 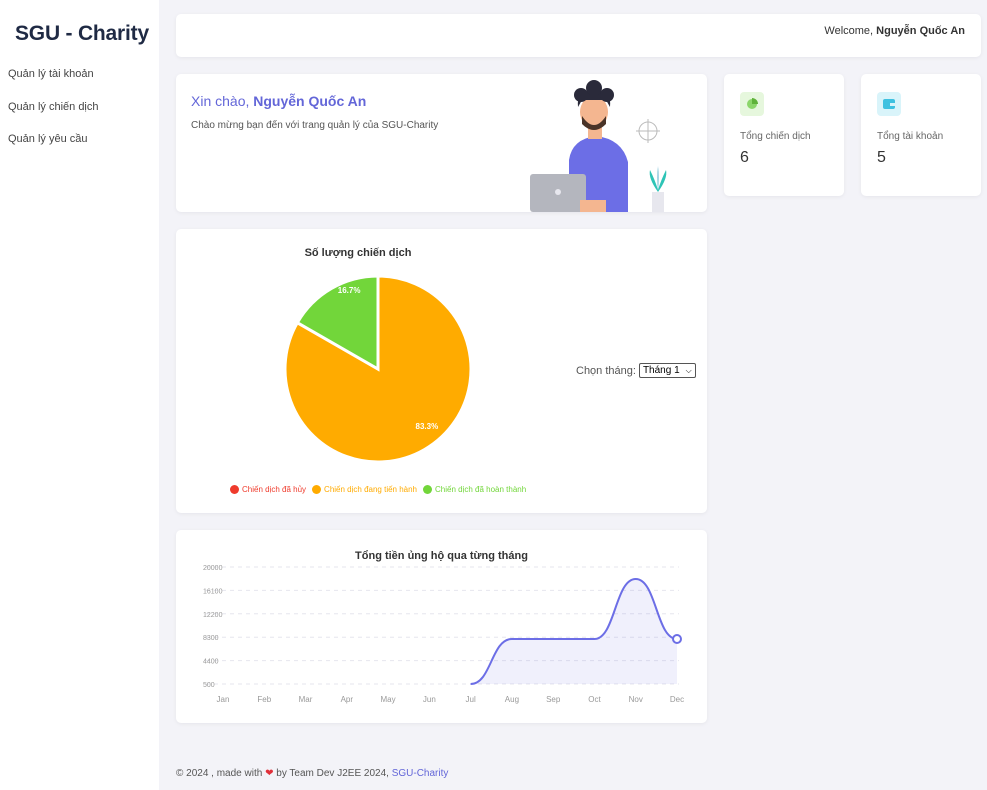 I want to click on x-tick-label: Oct, so click(x=594, y=699).